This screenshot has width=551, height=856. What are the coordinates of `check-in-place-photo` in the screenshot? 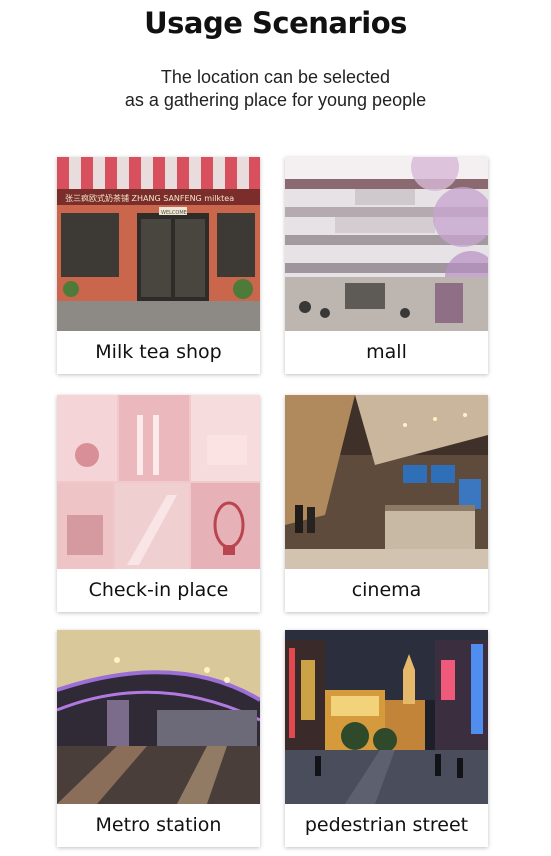 It's located at (158, 482).